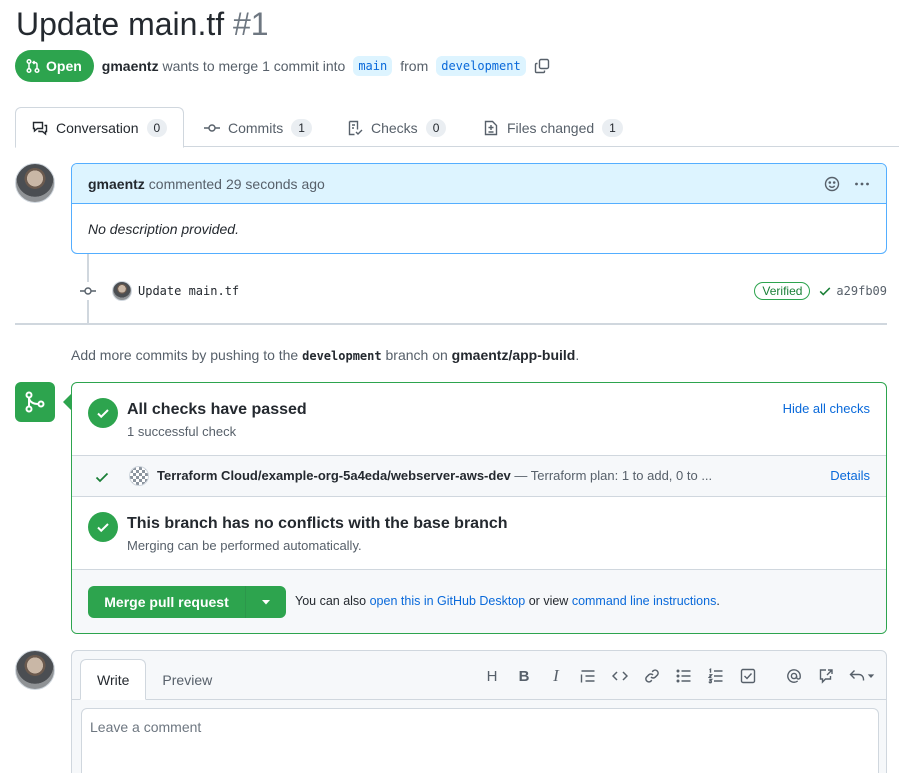 The image size is (899, 773). What do you see at coordinates (862, 184) in the screenshot?
I see `kebab-horizontal-icon` at bounding box center [862, 184].